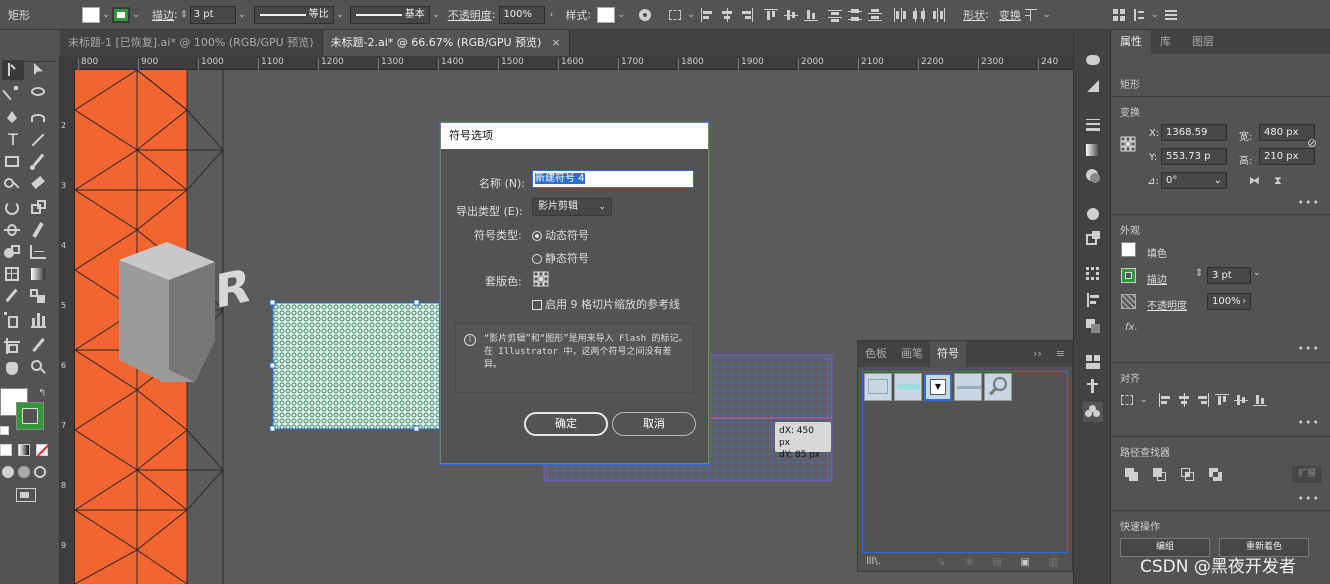 Image resolution: width=1330 pixels, height=584 pixels. I want to click on tab-properties: 属性, so click(1131, 42).